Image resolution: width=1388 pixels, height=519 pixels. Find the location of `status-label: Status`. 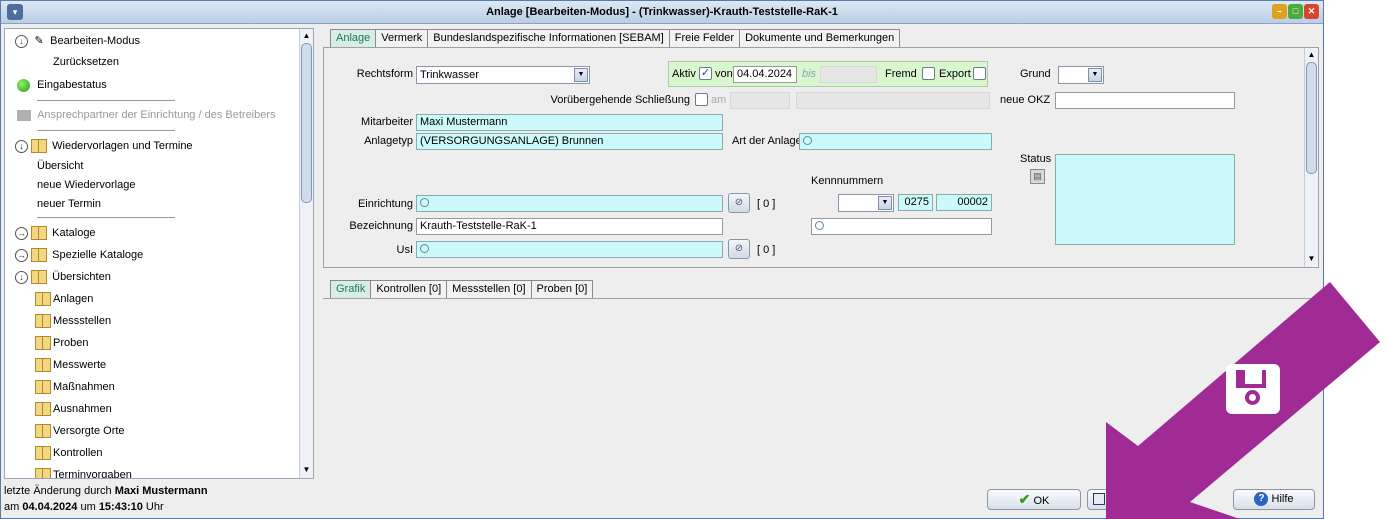

status-label: Status is located at coordinates (1036, 159).